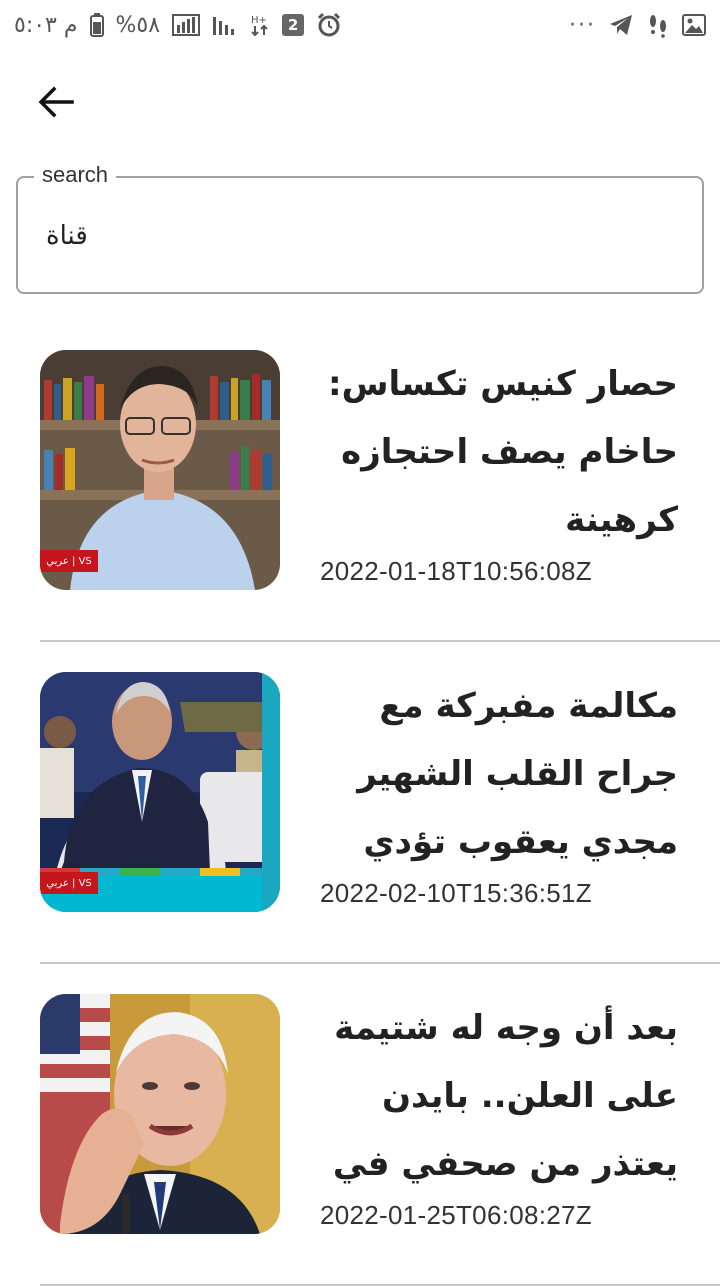 Image resolution: width=720 pixels, height=1286 pixels. I want to click on status-time: م ٥:٠٣, so click(46, 25).